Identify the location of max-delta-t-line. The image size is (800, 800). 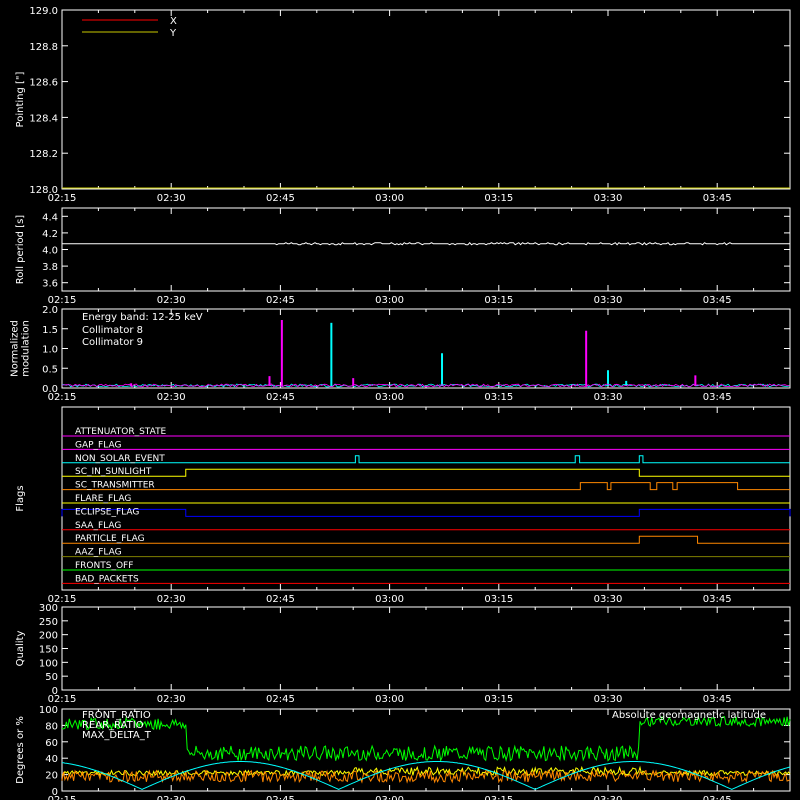
(426, 776).